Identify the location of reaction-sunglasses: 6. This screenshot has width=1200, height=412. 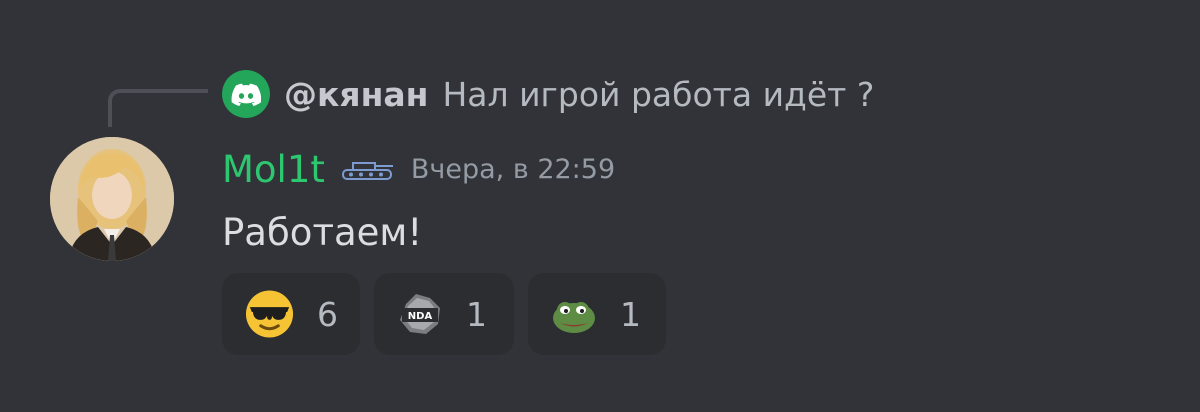
(291, 314).